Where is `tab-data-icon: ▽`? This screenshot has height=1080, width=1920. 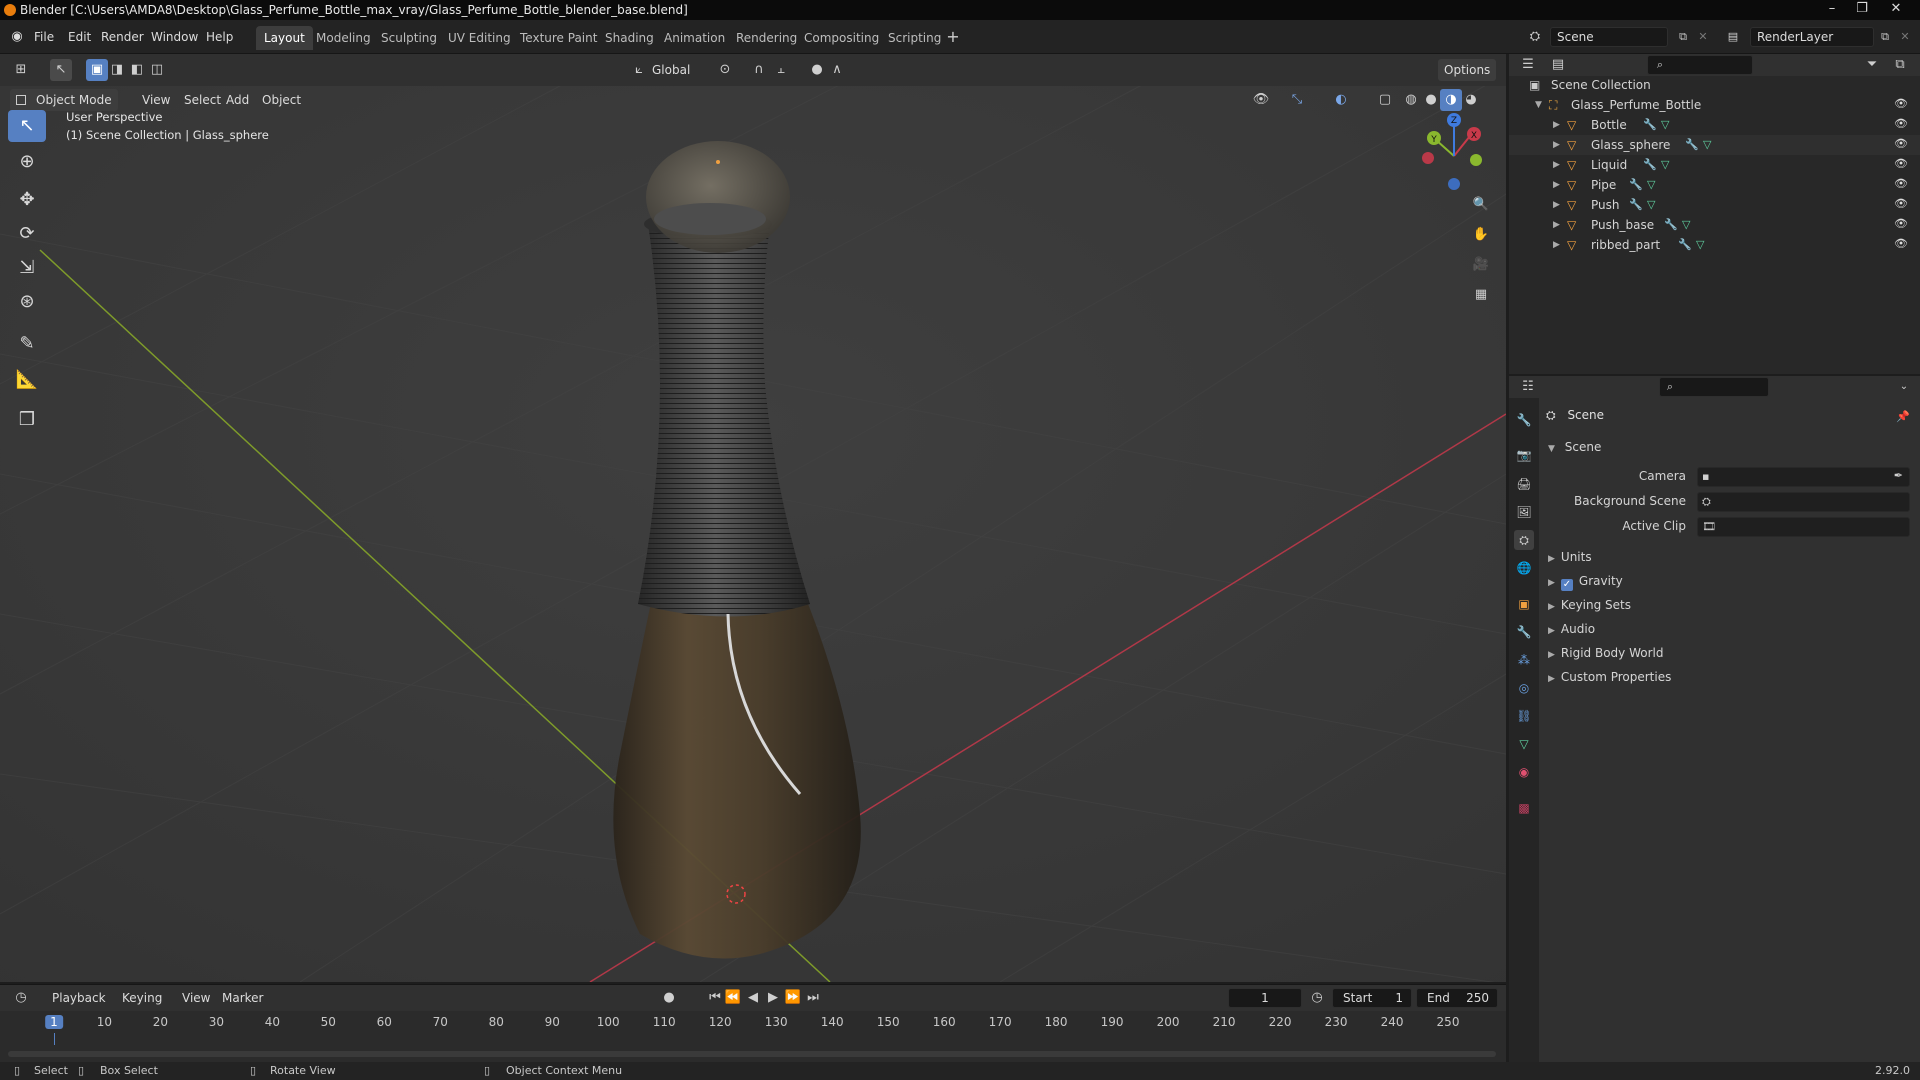 tab-data-icon: ▽ is located at coordinates (1524, 744).